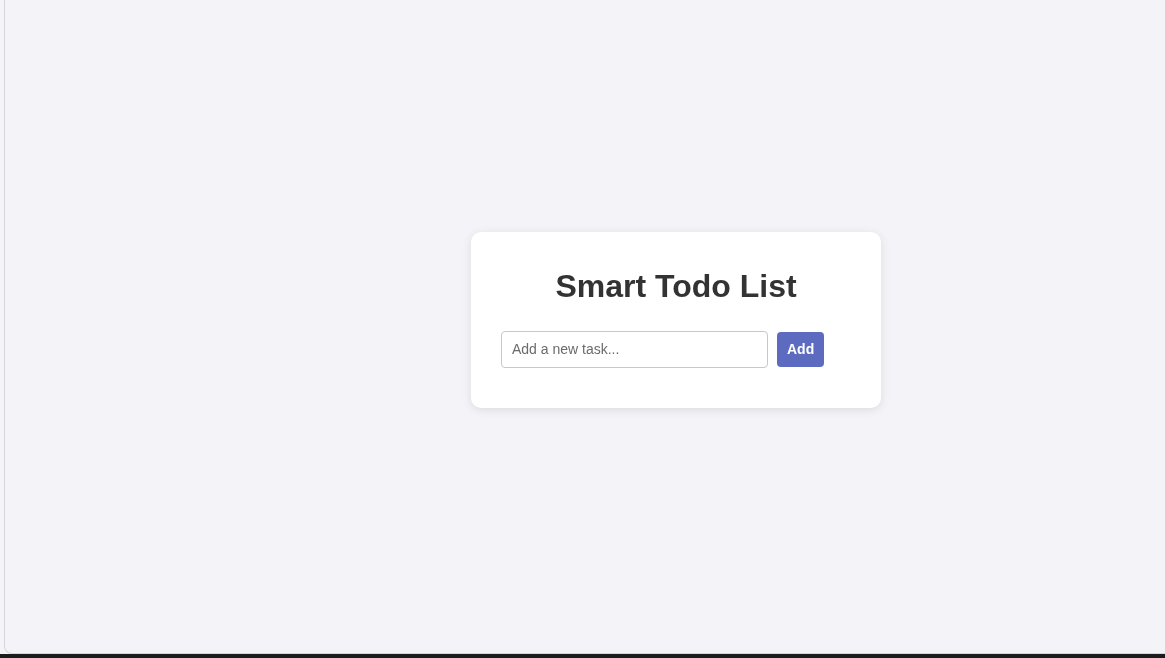 This screenshot has width=1165, height=658. What do you see at coordinates (676, 286) in the screenshot?
I see `card-title: Smart Todo List` at bounding box center [676, 286].